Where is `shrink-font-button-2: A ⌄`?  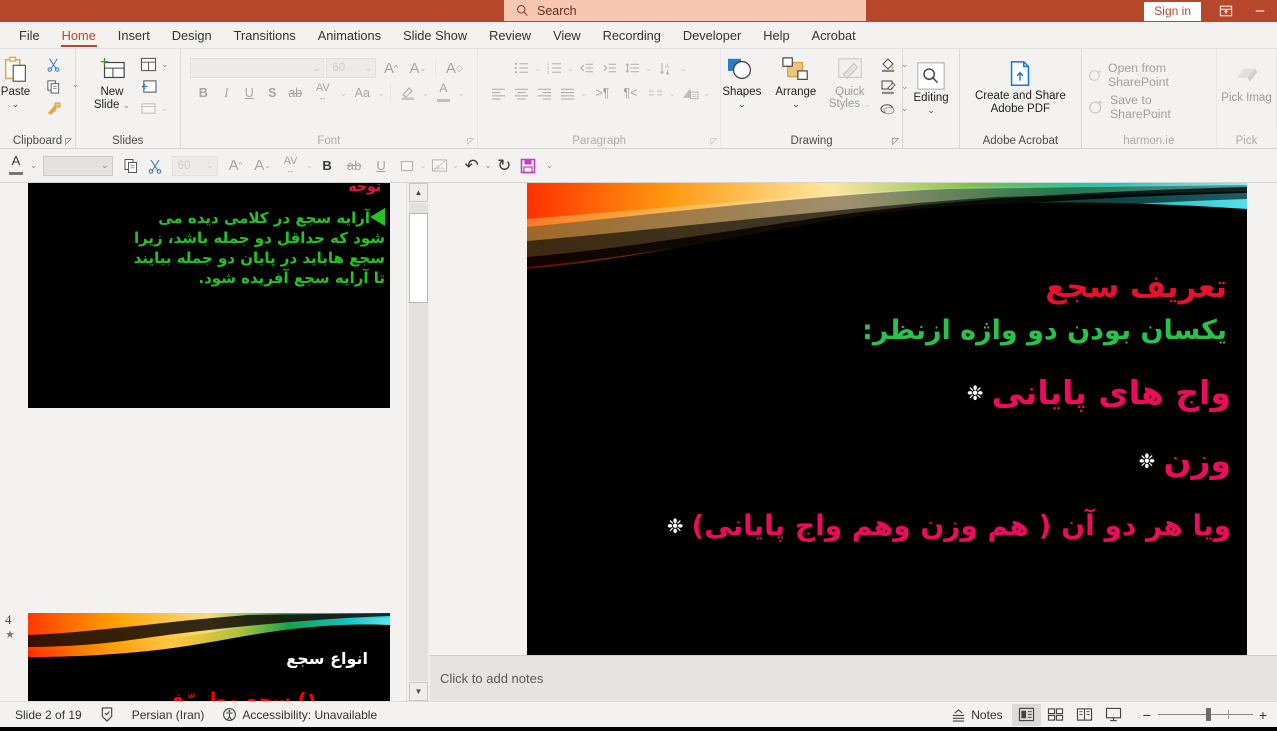 shrink-font-button-2: A ⌄ is located at coordinates (263, 166).